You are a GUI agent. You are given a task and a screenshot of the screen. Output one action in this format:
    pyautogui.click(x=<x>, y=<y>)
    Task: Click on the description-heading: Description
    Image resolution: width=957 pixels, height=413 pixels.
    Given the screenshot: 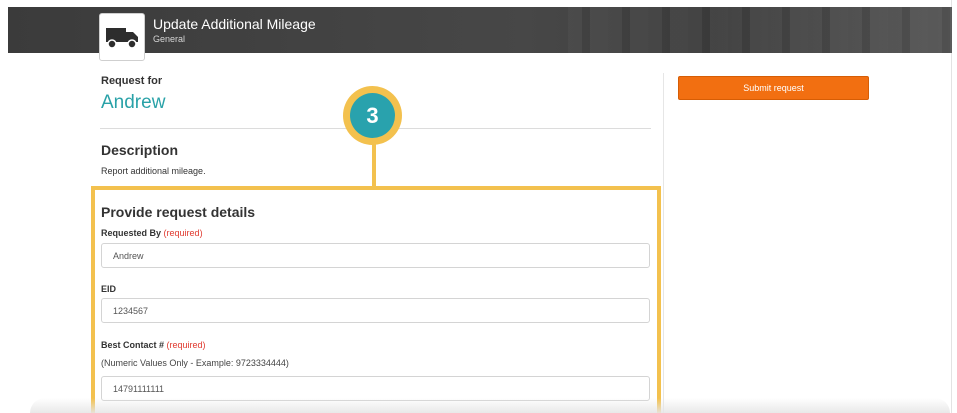 What is the action you would take?
    pyautogui.click(x=140, y=150)
    